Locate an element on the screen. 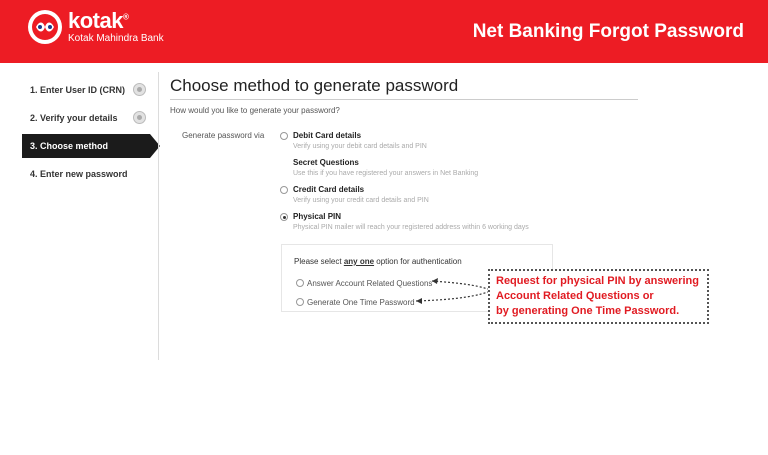  callout-line: Request for physical PIN by answering is located at coordinates (597, 281).